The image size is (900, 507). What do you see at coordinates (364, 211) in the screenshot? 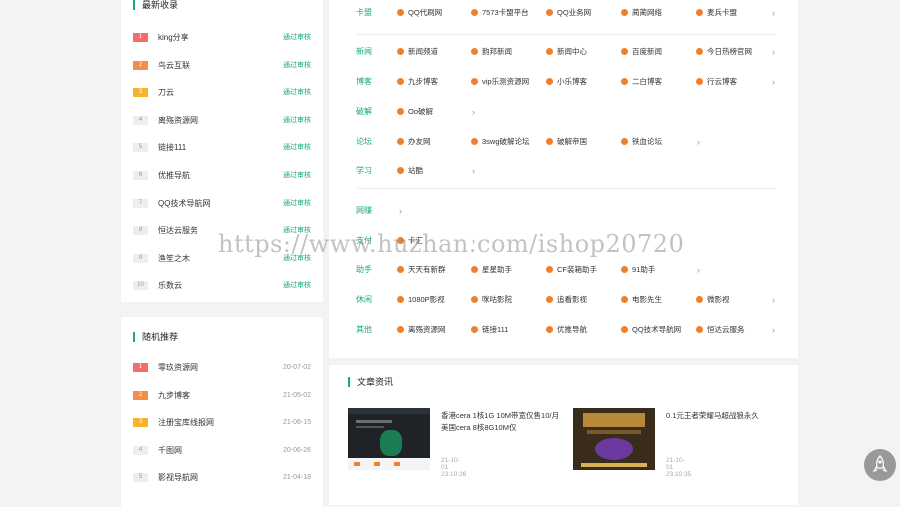
I see `category-name: 网赚` at bounding box center [364, 211].